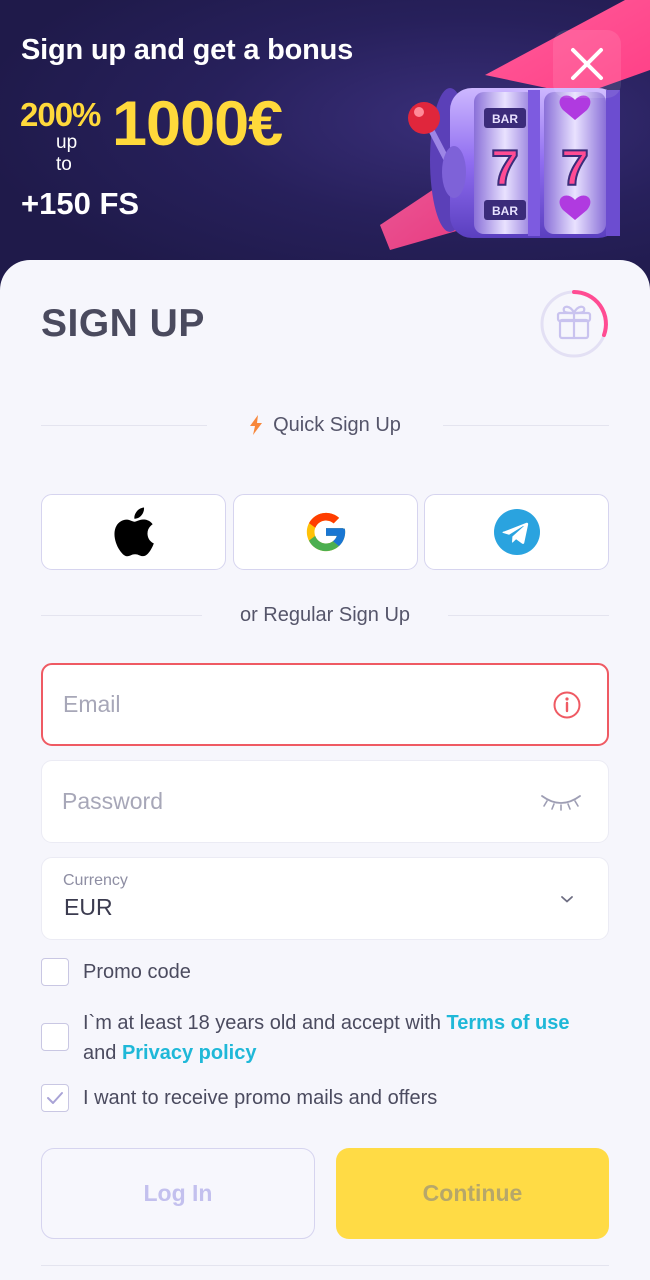 The height and width of the screenshot is (1280, 650). What do you see at coordinates (256, 425) in the screenshot?
I see `lightning-icon` at bounding box center [256, 425].